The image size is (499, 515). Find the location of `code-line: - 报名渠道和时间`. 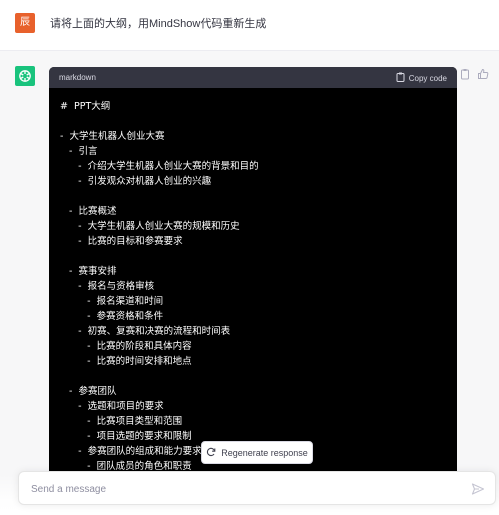

code-line: - 报名渠道和时间 is located at coordinates (112, 301).